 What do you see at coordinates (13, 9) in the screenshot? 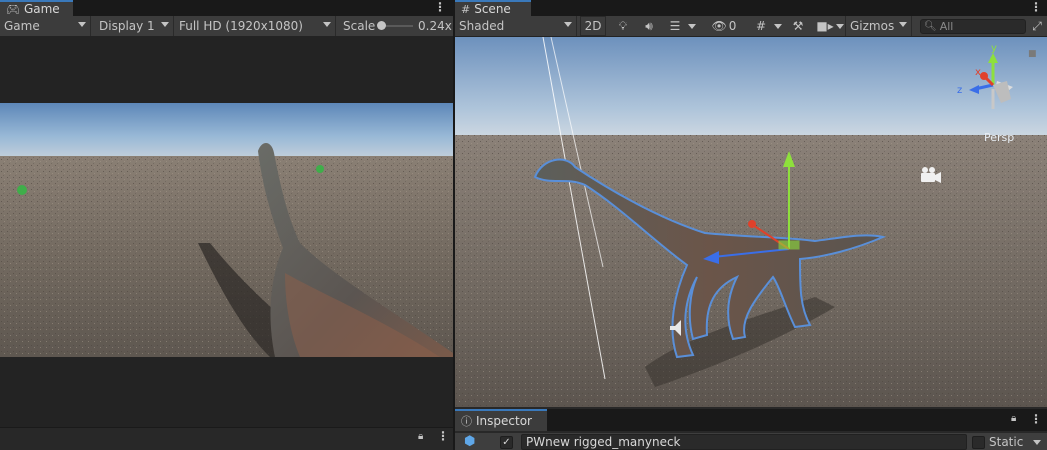
I see `gamepad-icon: 🎮︎` at bounding box center [13, 9].